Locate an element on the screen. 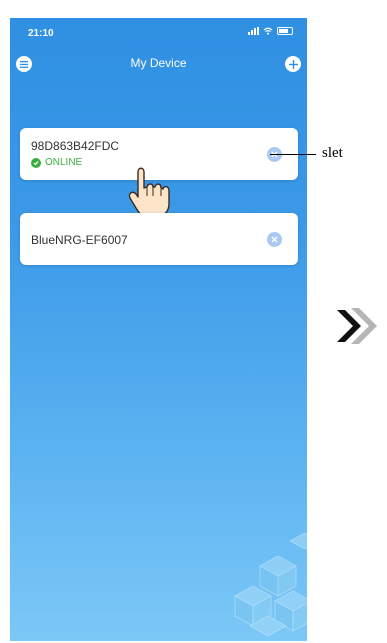 Image resolution: width=387 pixels, height=643 pixels. device-status: ONLINE is located at coordinates (56, 162).